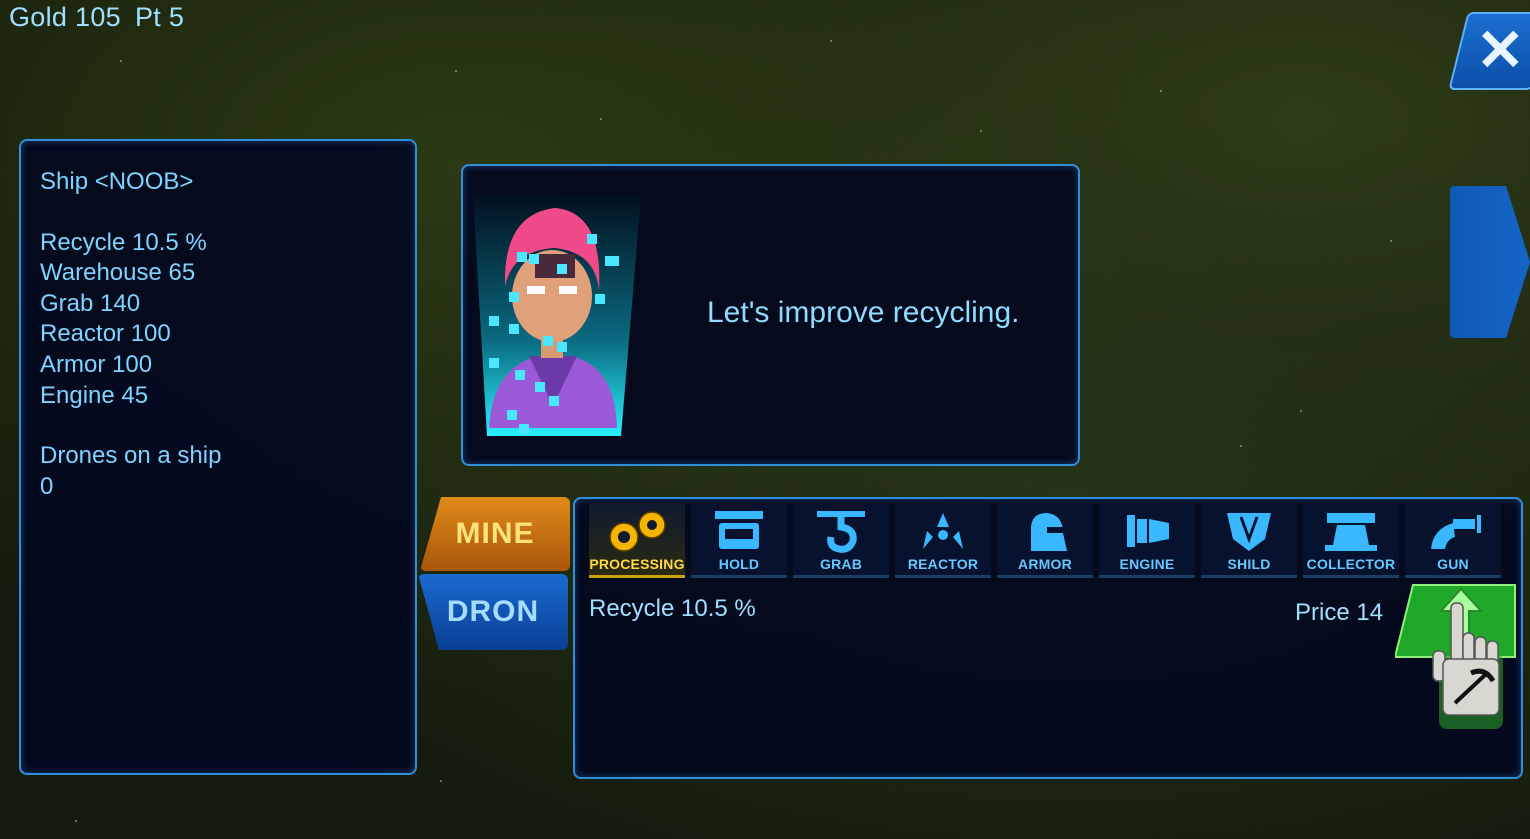  I want to click on tab-label: GRAB, so click(841, 564).